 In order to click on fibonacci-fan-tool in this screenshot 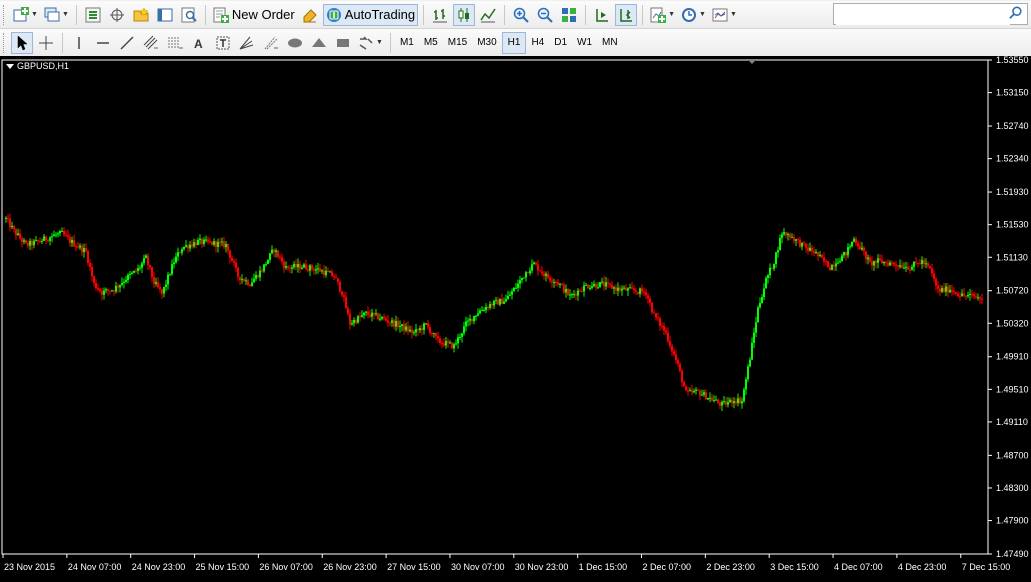, I will do `click(271, 43)`.